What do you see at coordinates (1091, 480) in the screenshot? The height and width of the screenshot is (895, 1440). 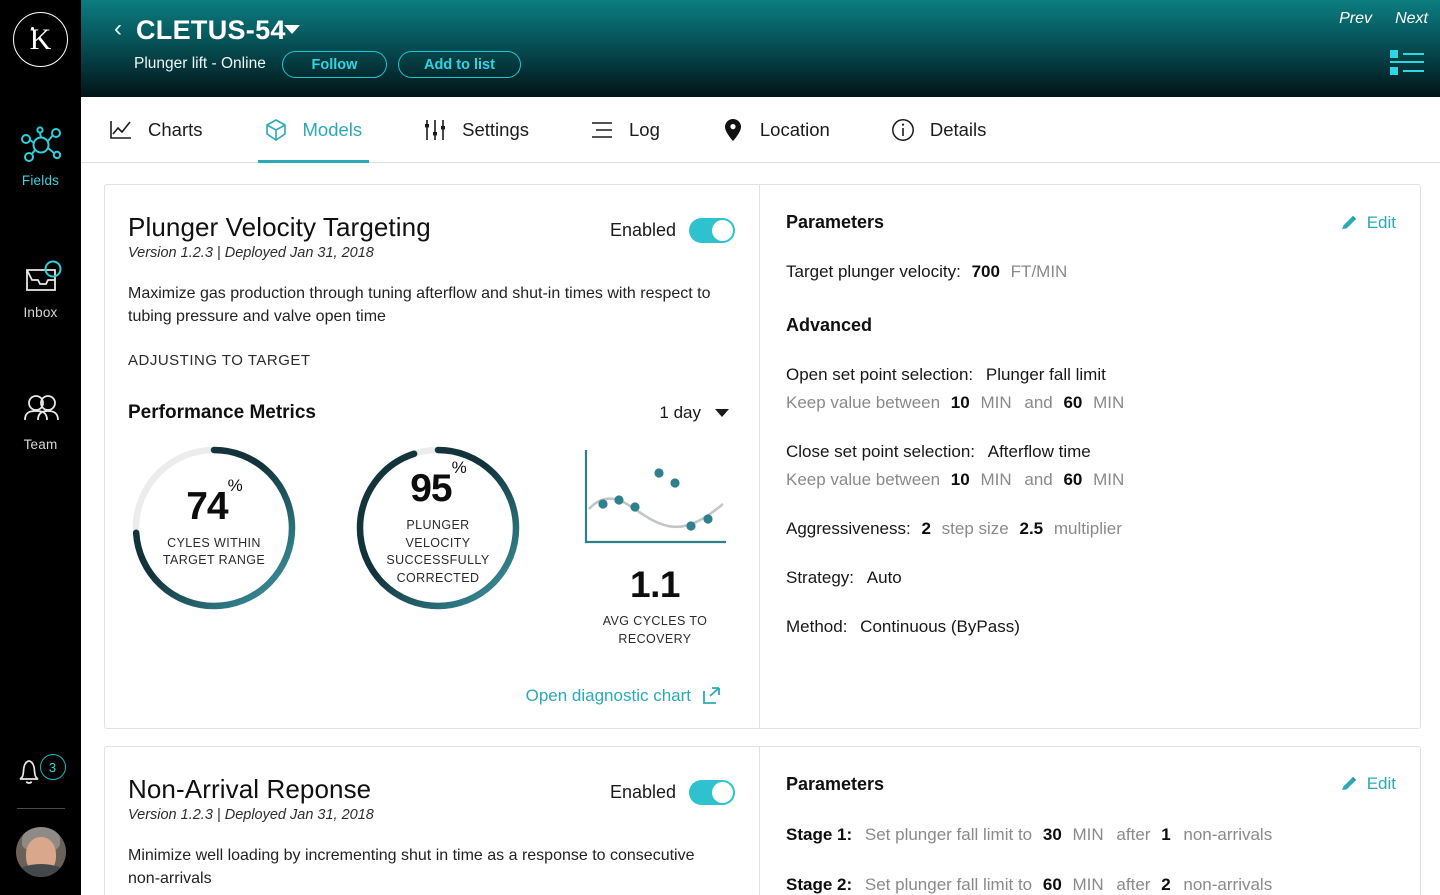 I see `param-close-set-point-range: Keep value between 10 MIN and 60 MIN` at bounding box center [1091, 480].